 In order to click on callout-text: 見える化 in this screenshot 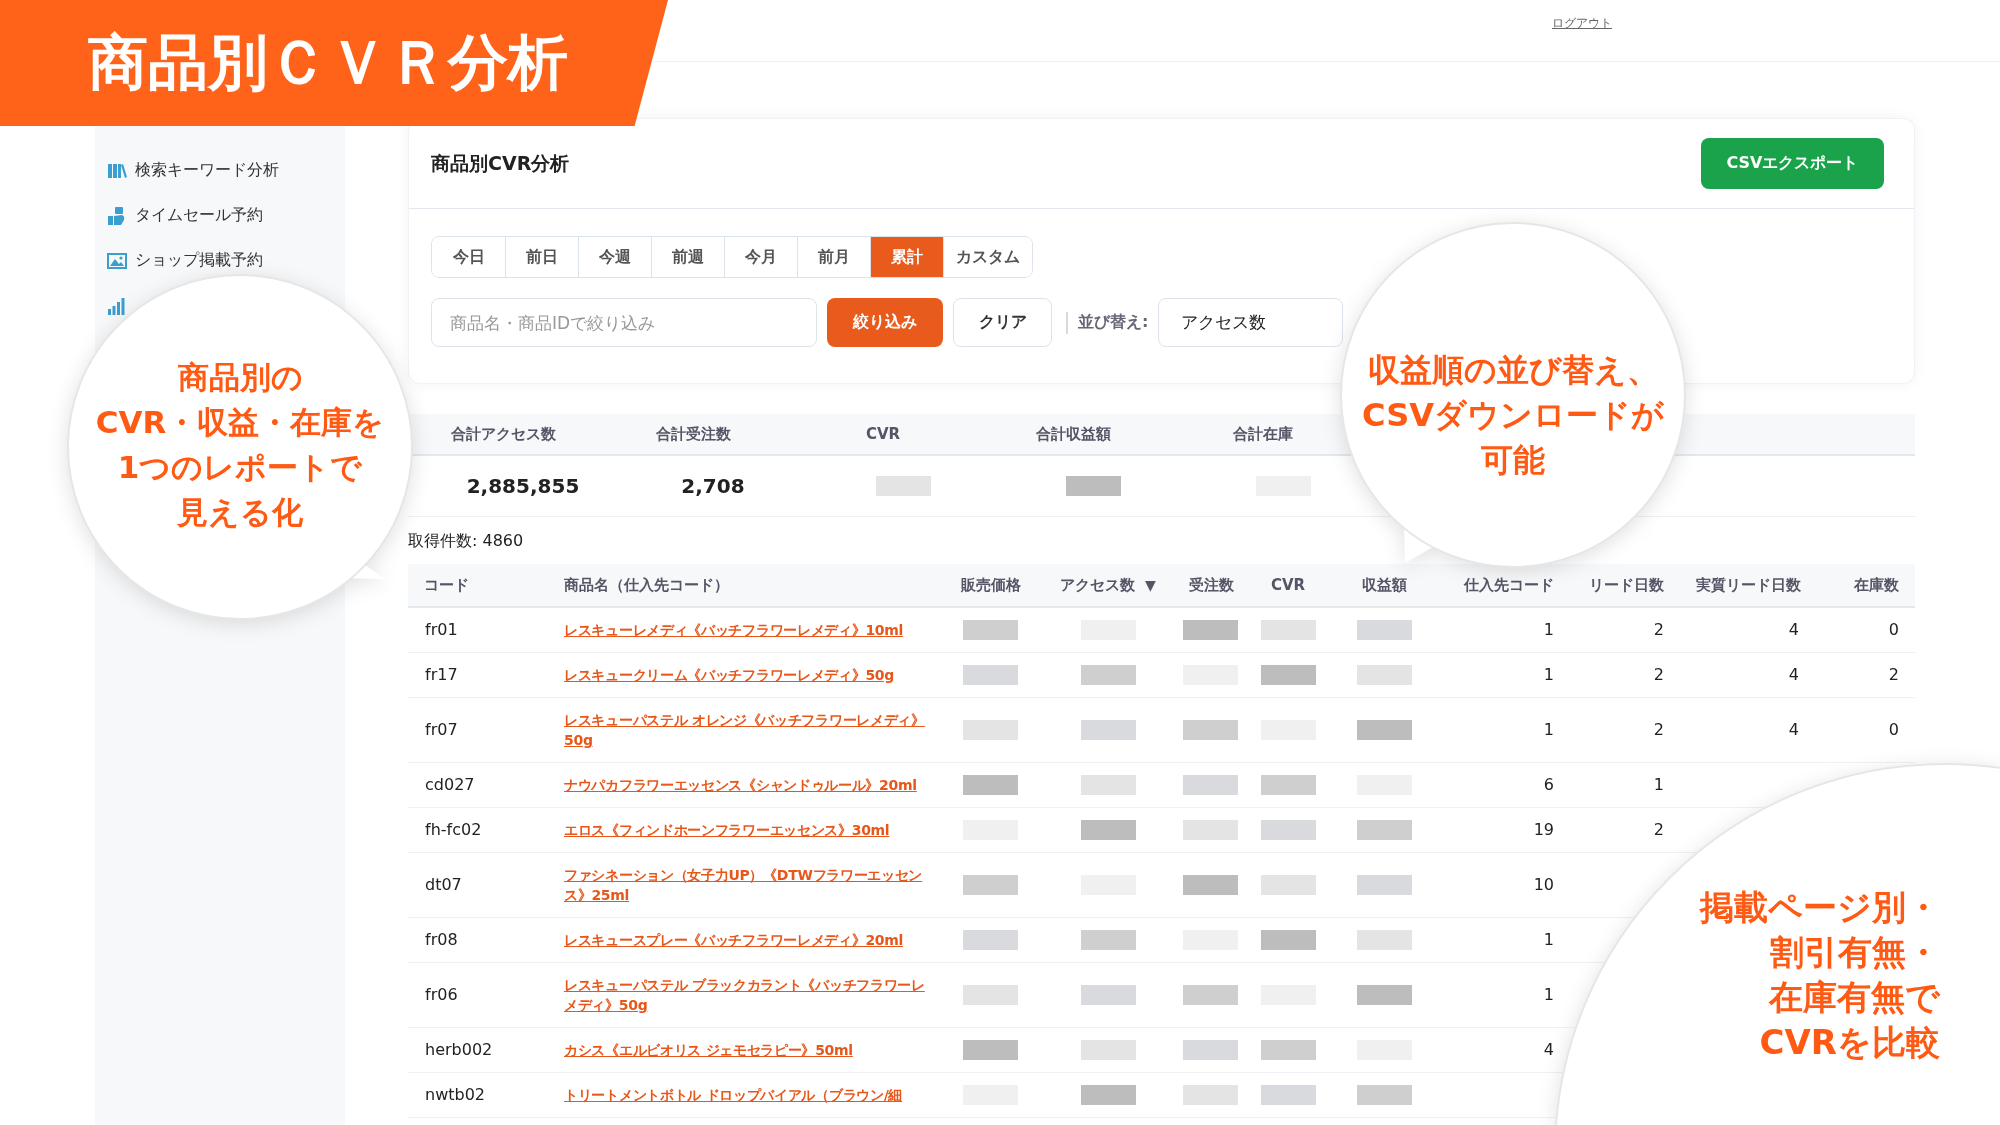, I will do `click(240, 512)`.